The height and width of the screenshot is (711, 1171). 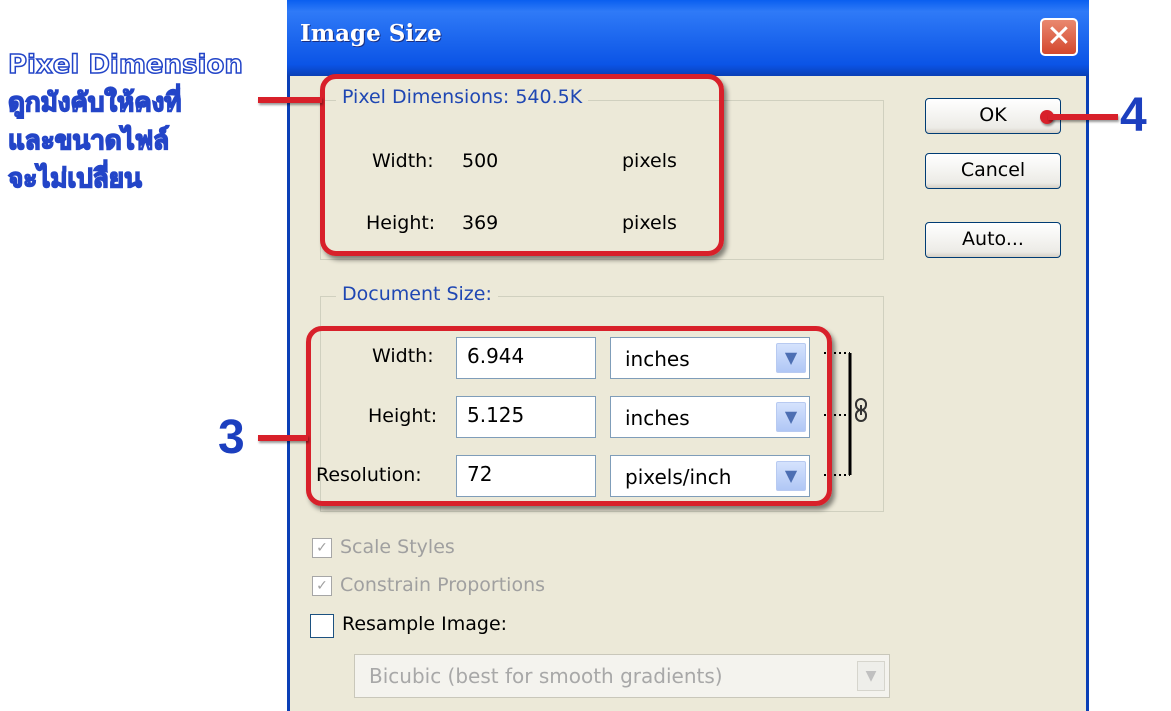 What do you see at coordinates (546, 676) in the screenshot?
I see `resample-method-value: Bicubic (best for smooth gradients)` at bounding box center [546, 676].